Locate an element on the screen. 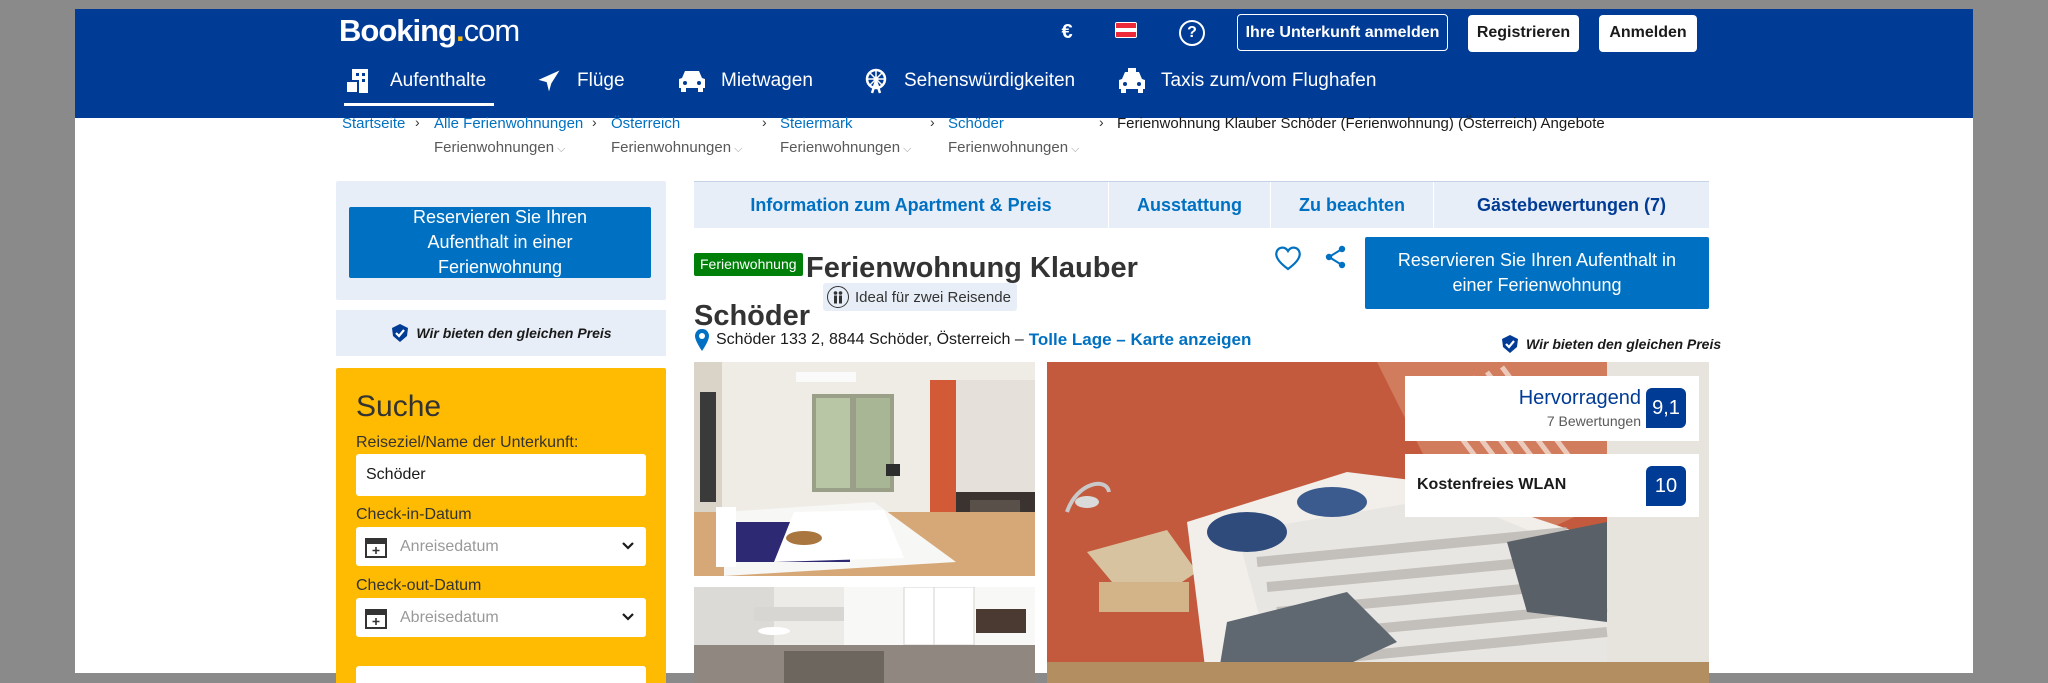  checkout-placeholder: Abreisedatum is located at coordinates (449, 617).